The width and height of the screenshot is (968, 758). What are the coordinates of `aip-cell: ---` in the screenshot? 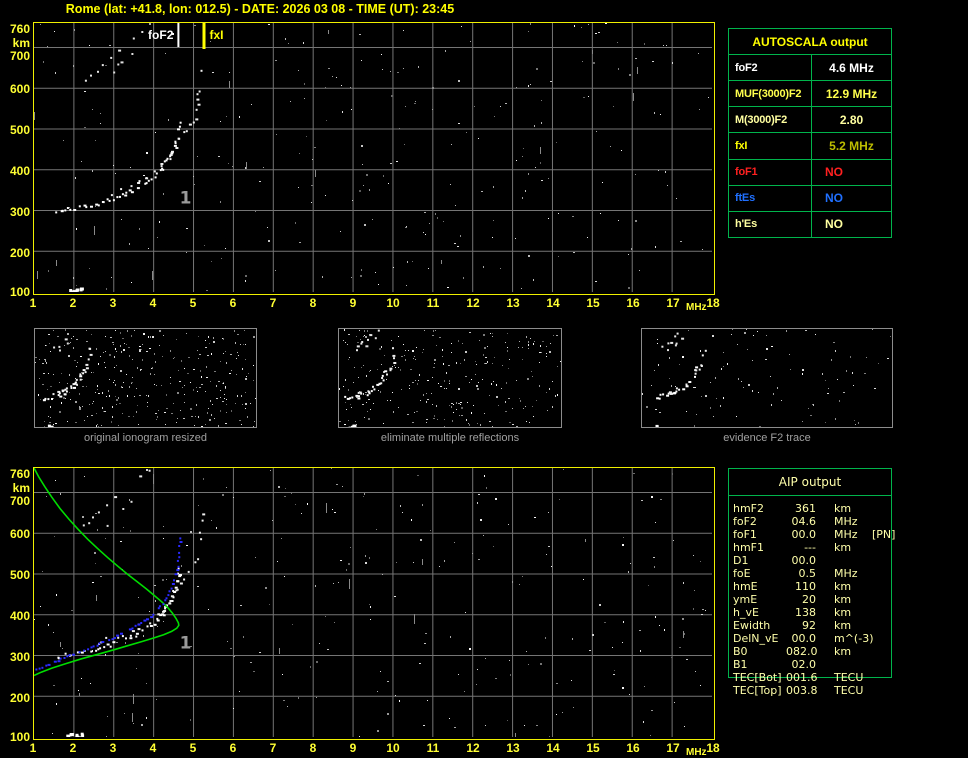 It's located at (801, 547).